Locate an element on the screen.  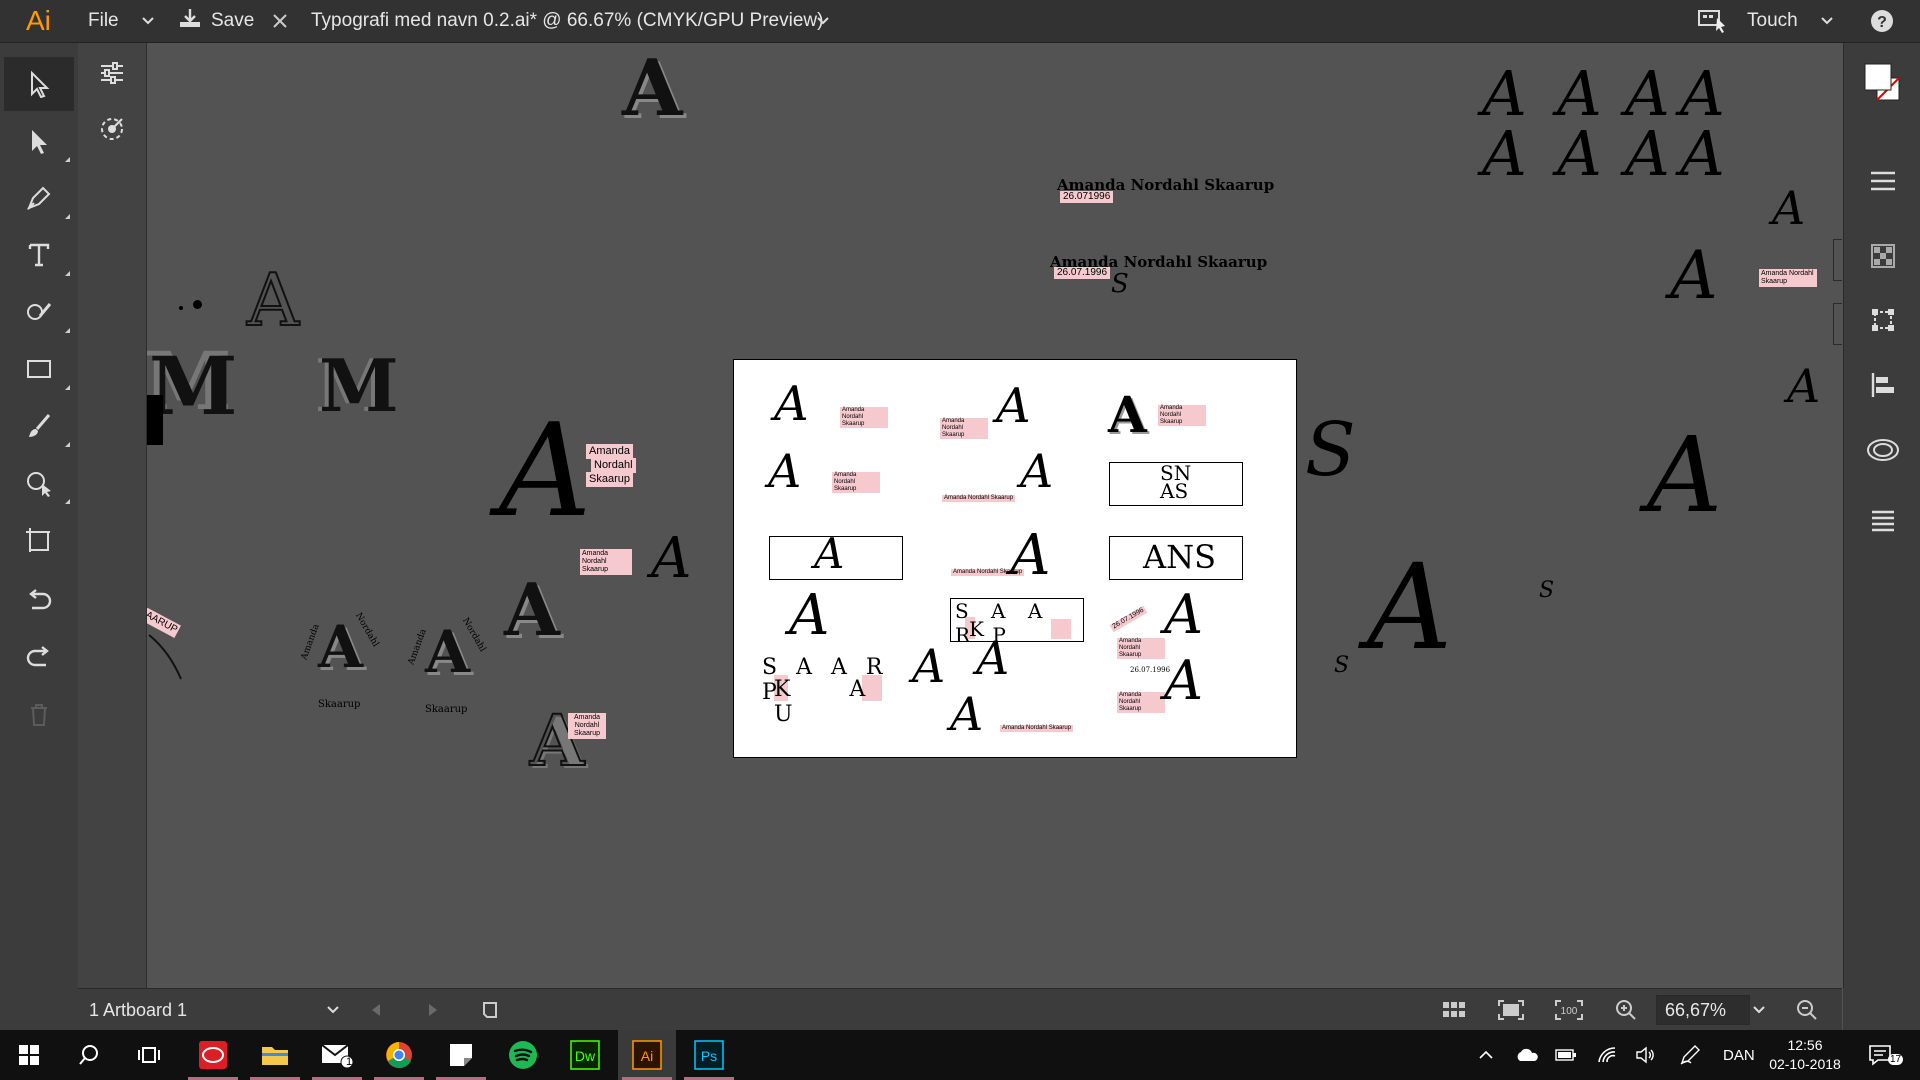
zoom-out-icon is located at coordinates (1807, 1010).